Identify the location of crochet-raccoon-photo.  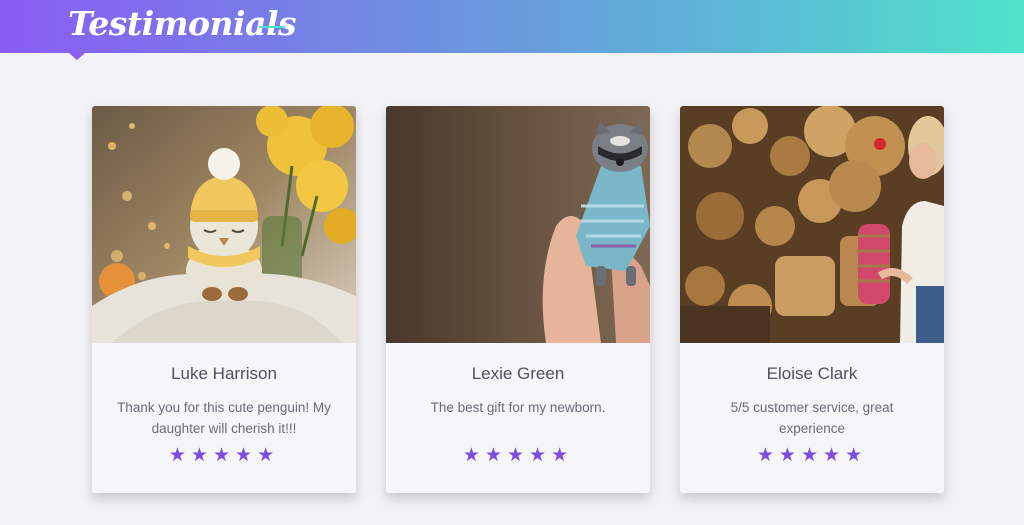
(518, 224).